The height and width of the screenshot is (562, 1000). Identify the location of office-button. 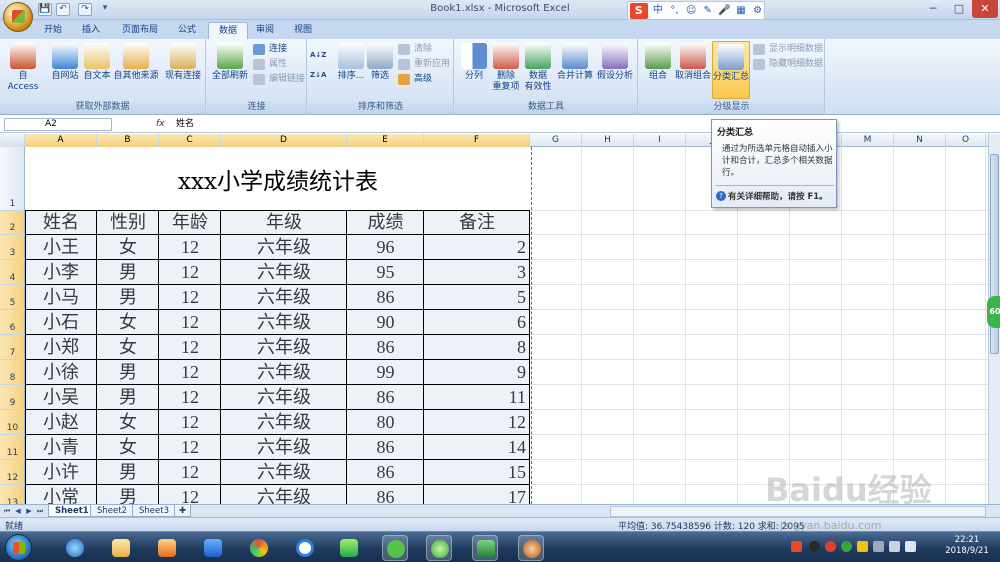
(18, 17).